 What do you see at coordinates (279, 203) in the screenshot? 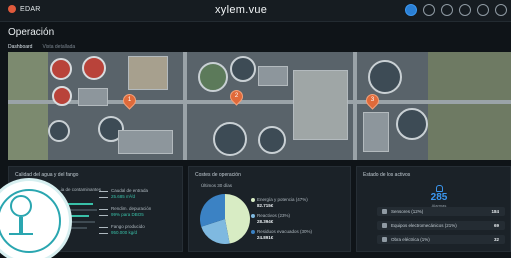
I see `legend-energy: Energía y potencia (47%) 82.715€` at bounding box center [279, 203].